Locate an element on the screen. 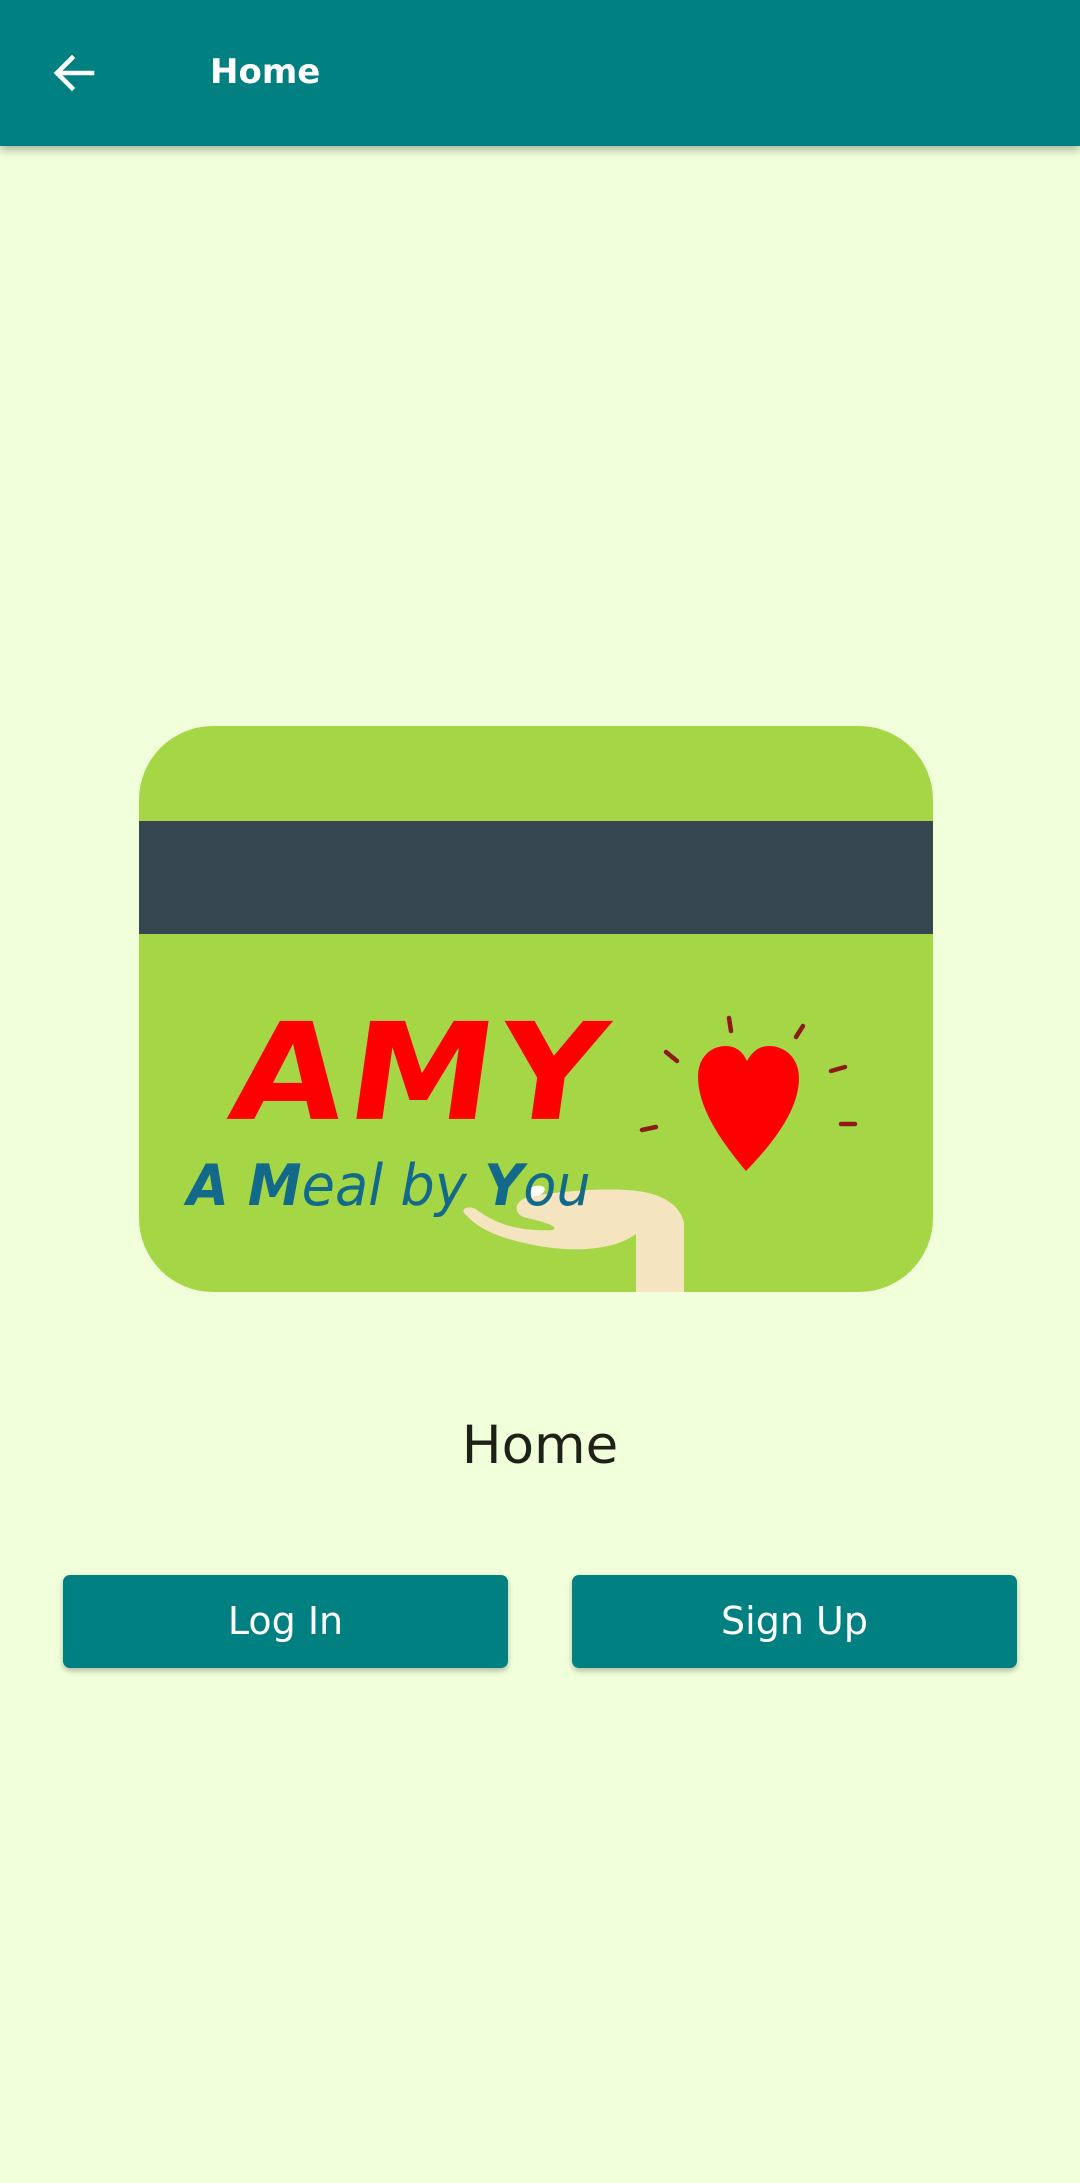 The height and width of the screenshot is (2183, 1080). app-bar: Home is located at coordinates (540, 73).